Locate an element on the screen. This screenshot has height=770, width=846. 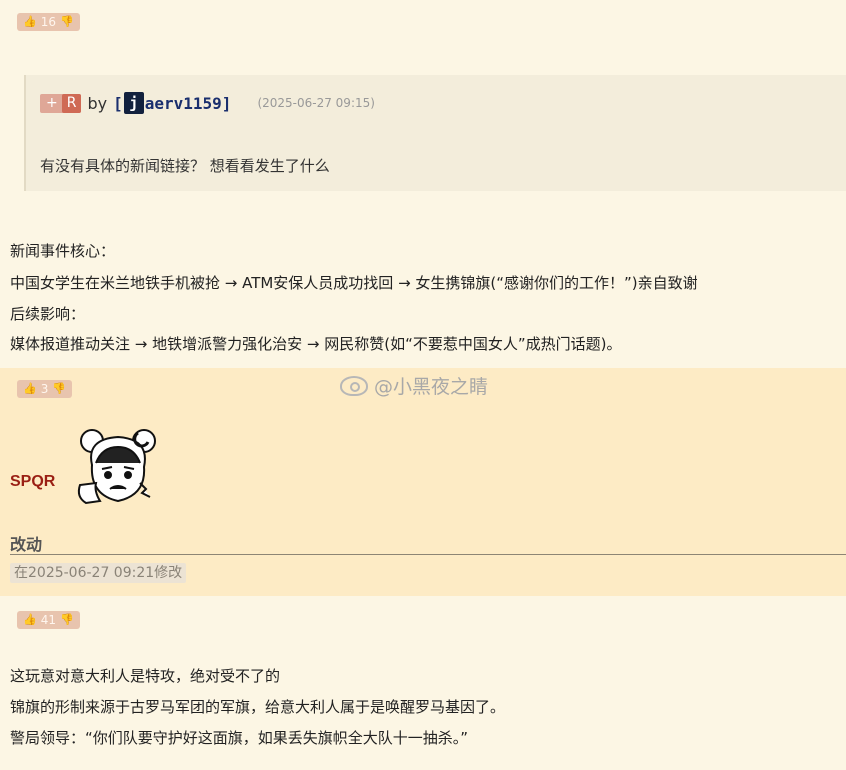
watermark-text: @小黑夜之睛 is located at coordinates (431, 387).